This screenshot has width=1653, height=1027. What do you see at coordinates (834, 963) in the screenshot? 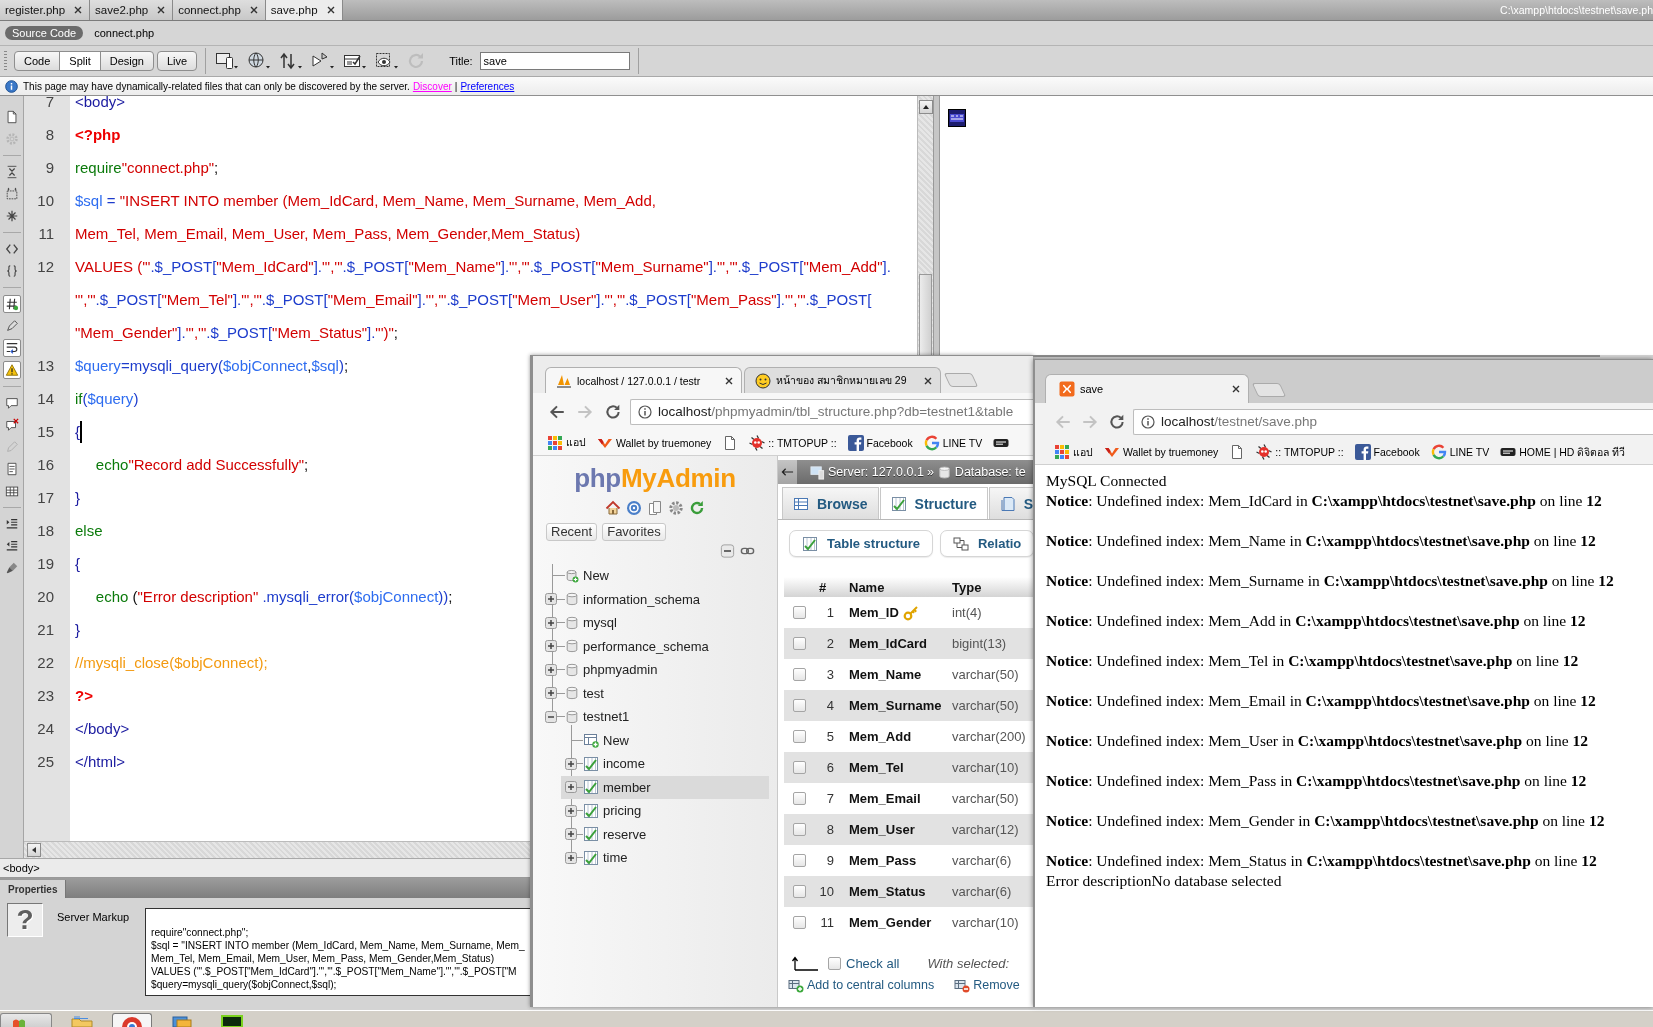
I see `check-all-checkbox` at bounding box center [834, 963].